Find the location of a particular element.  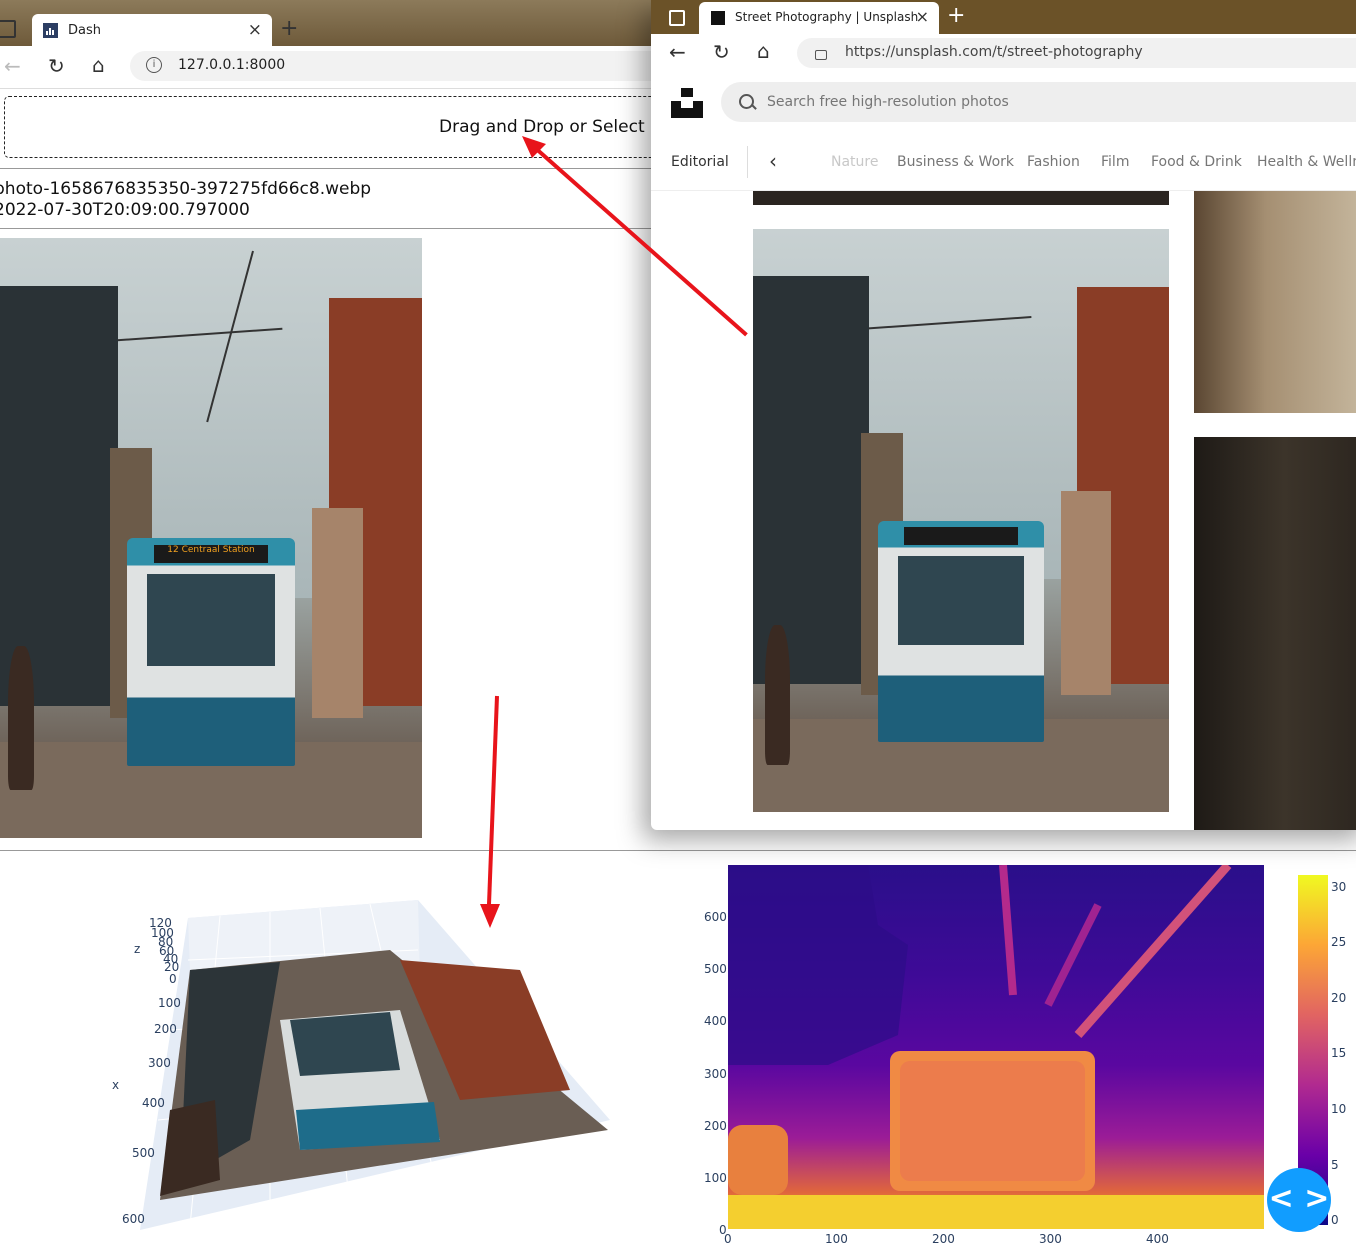

photo-search-field: Search free high-resolution photos is located at coordinates (1038, 102).